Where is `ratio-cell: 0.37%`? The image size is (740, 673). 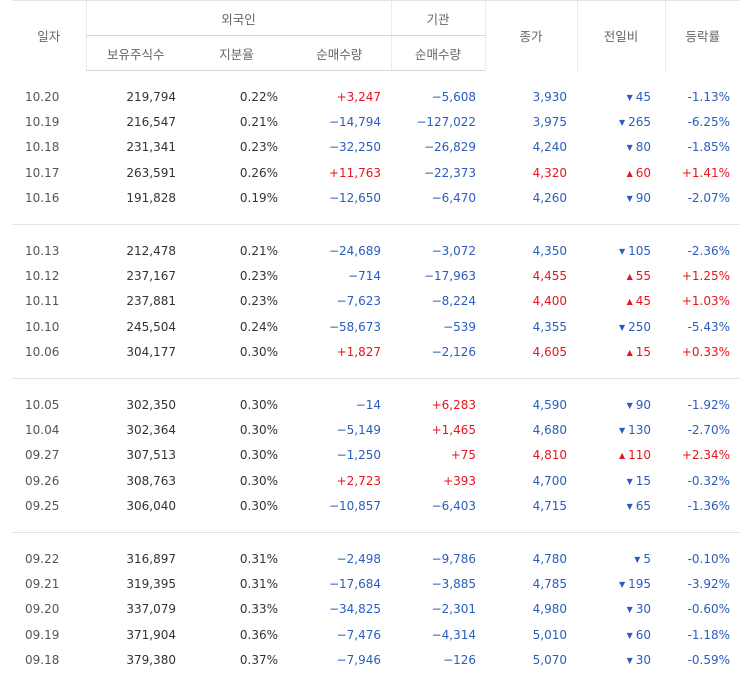 ratio-cell: 0.37% is located at coordinates (258, 660).